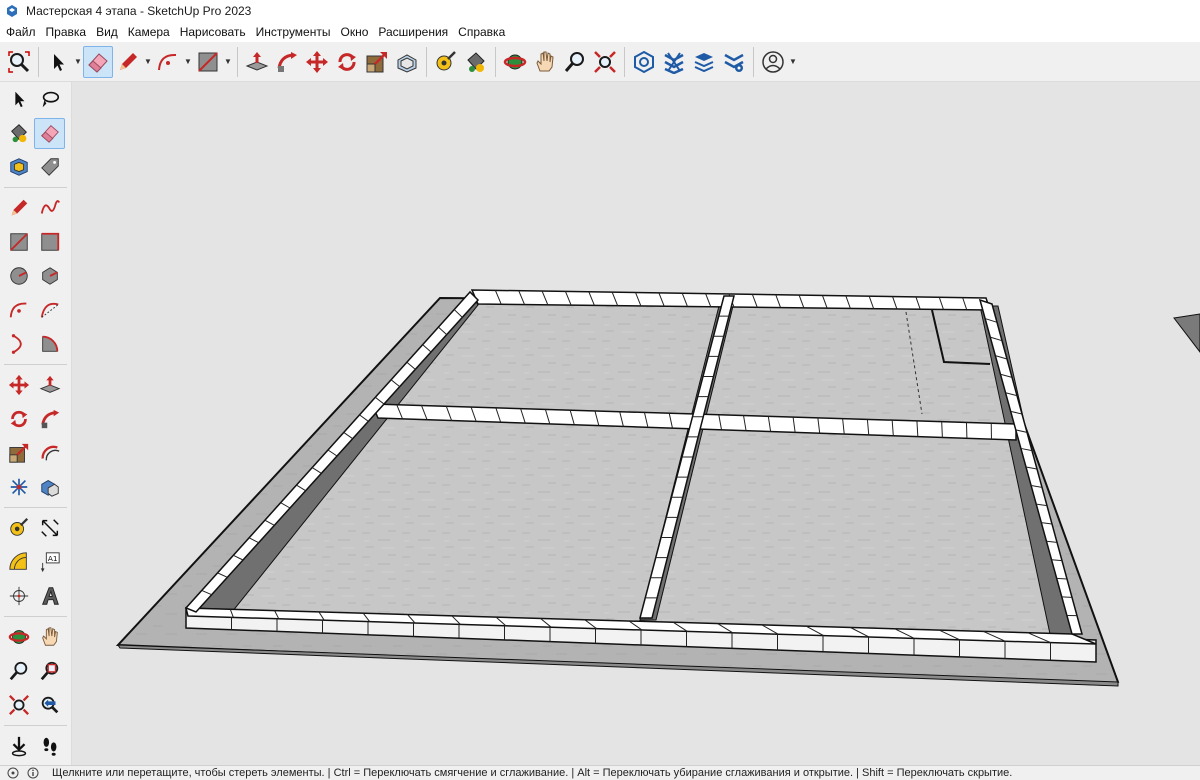 The height and width of the screenshot is (780, 1200). What do you see at coordinates (704, 62) in the screenshot?
I see `layout-icon` at bounding box center [704, 62].